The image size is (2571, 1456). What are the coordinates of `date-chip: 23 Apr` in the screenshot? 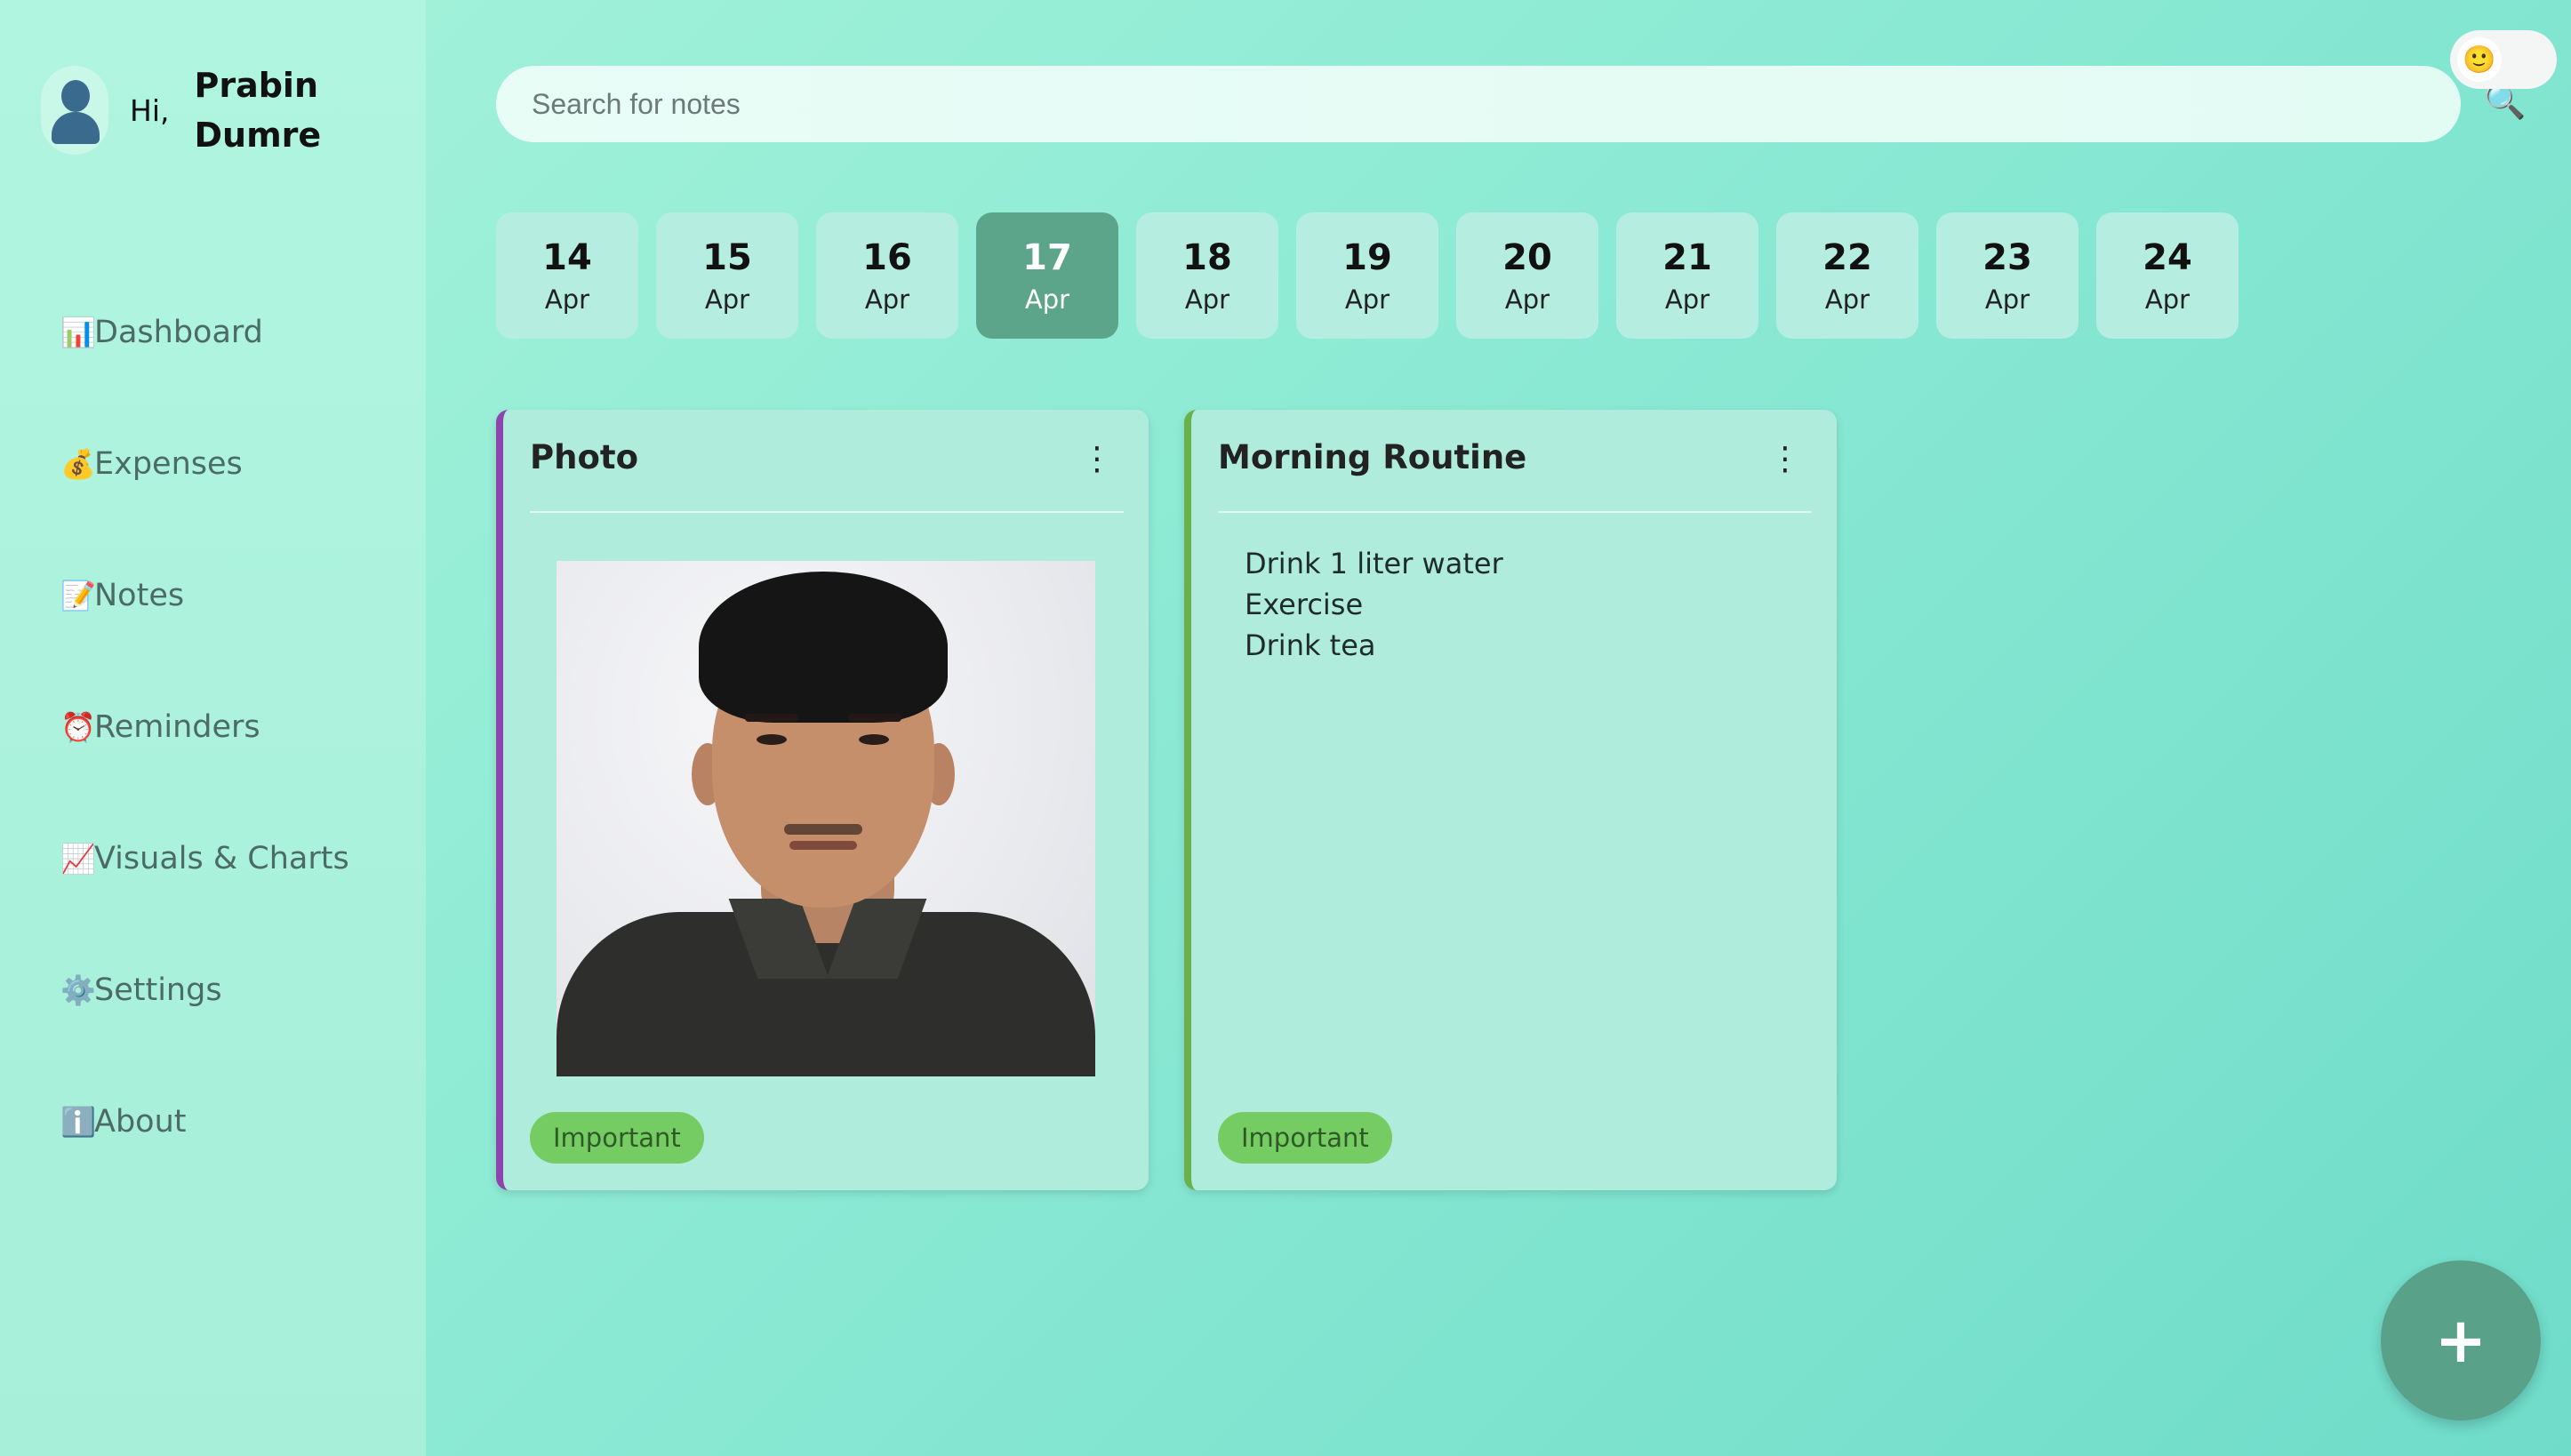 It's located at (2007, 275).